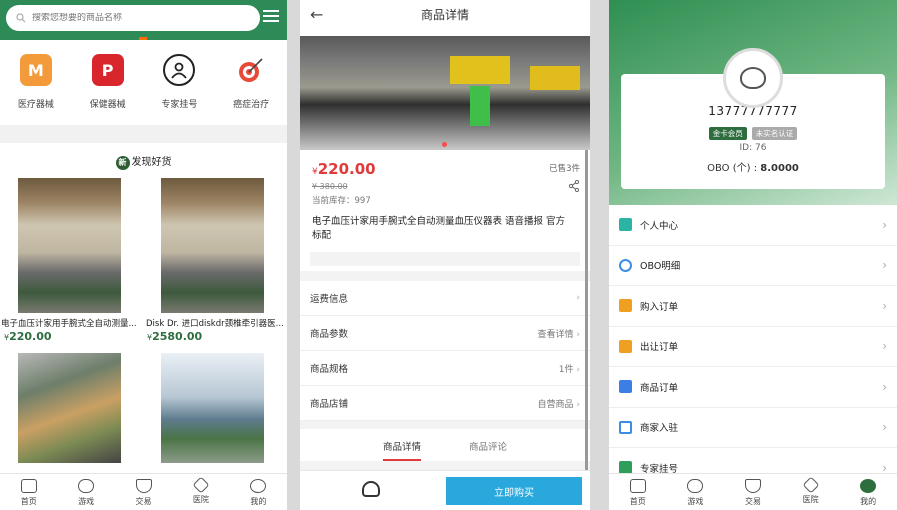 This screenshot has height=510, width=897. Describe the element at coordinates (625, 265) in the screenshot. I see `clock-icon` at that location.